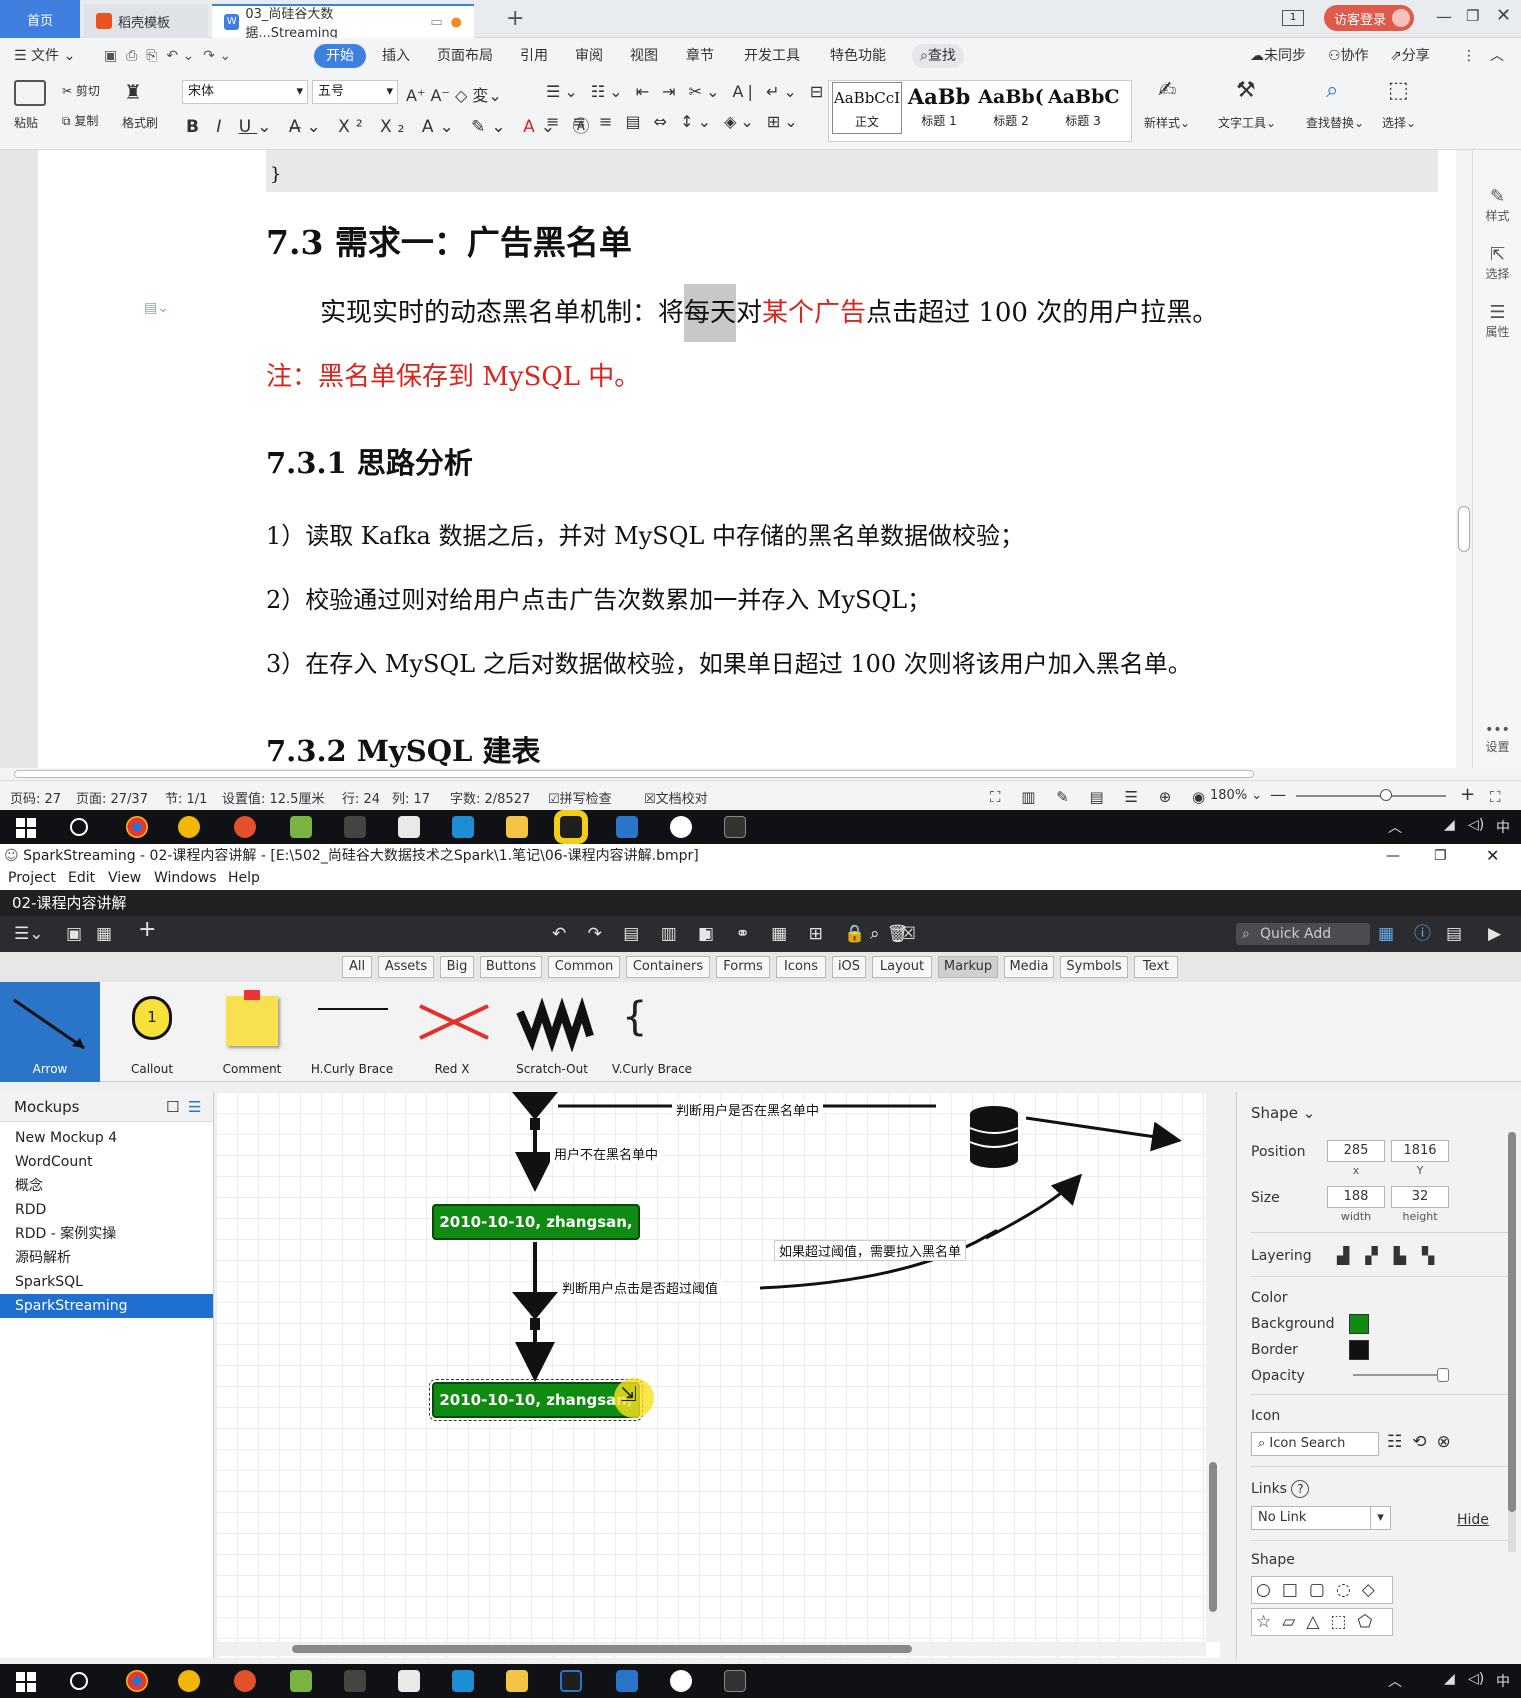 The image size is (1521, 1698). Describe the element at coordinates (80, 120) in the screenshot. I see `copy-button: ⧉ 复制` at that location.